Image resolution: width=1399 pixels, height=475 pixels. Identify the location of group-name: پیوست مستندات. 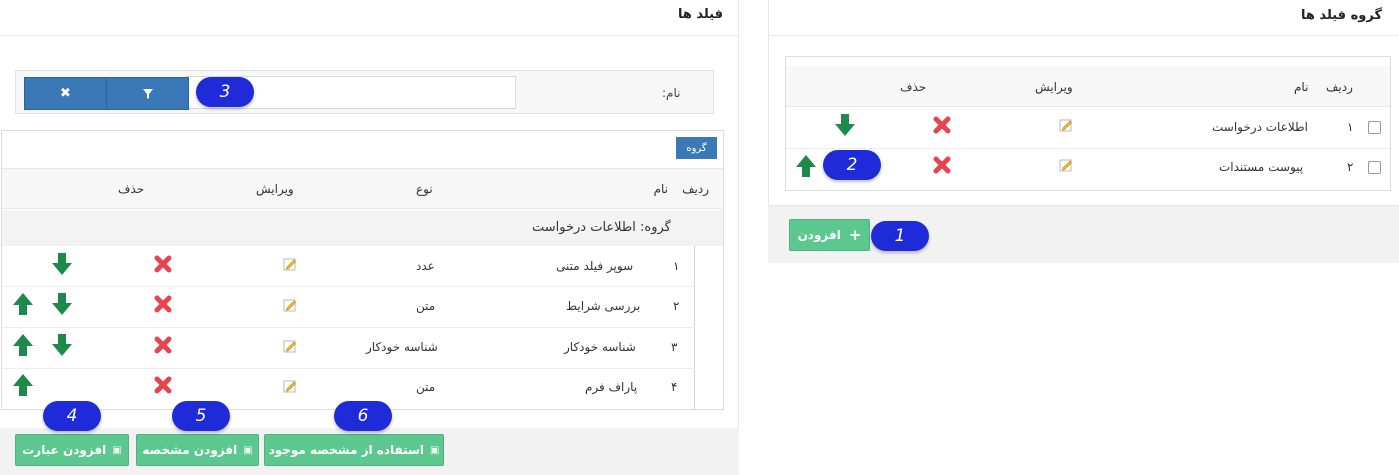
(1261, 167).